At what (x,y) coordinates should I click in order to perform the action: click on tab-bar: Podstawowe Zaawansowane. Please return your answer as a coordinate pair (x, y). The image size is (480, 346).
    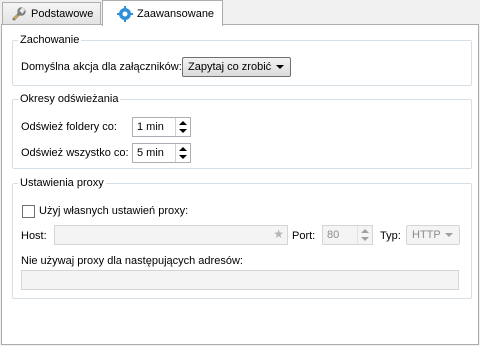
    Looking at the image, I should click on (240, 13).